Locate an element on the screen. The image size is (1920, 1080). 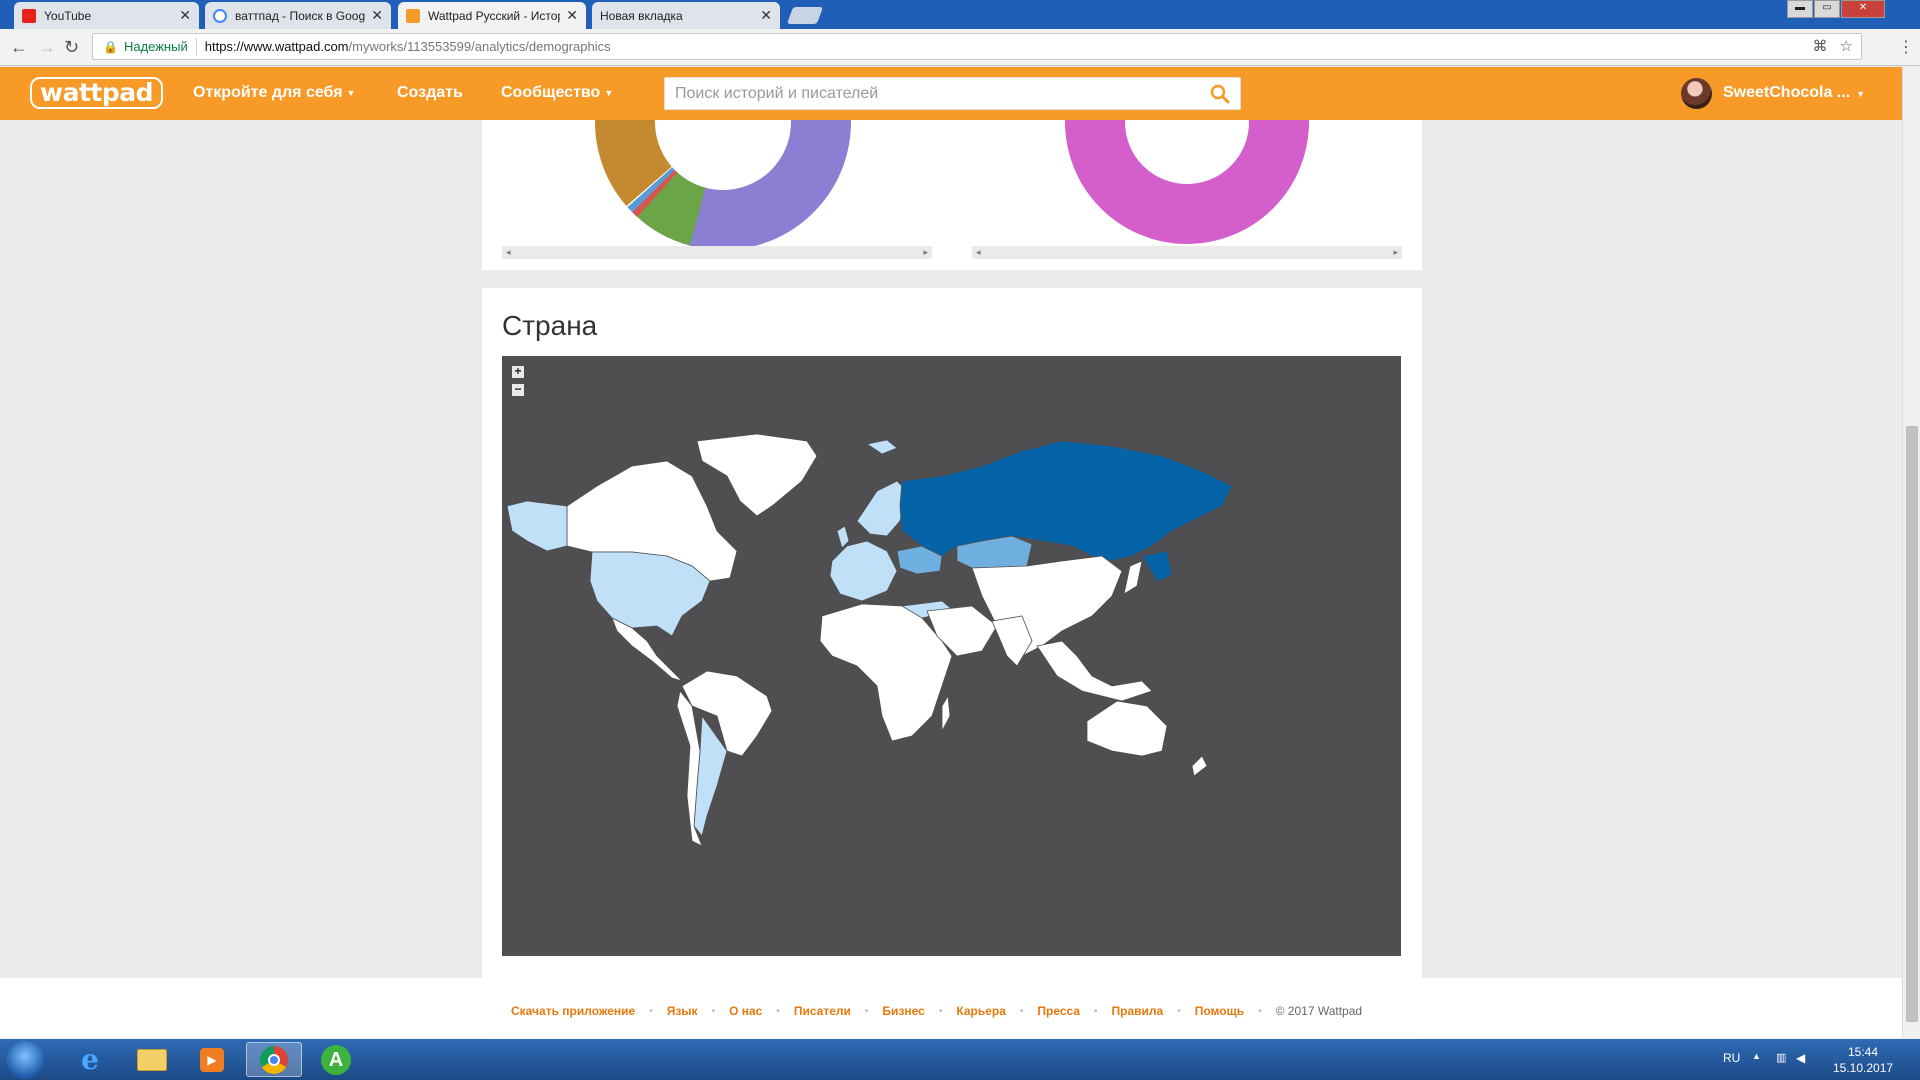
language-indicator: RU is located at coordinates (1731, 1058).